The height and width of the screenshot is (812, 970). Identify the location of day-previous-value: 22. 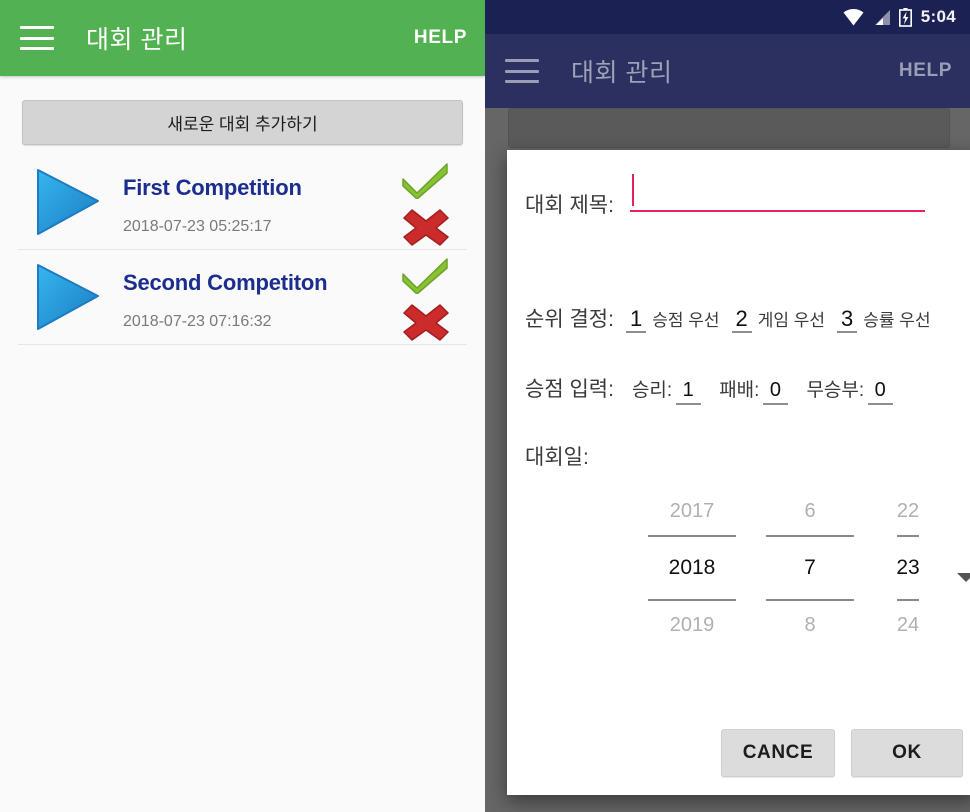
(908, 511).